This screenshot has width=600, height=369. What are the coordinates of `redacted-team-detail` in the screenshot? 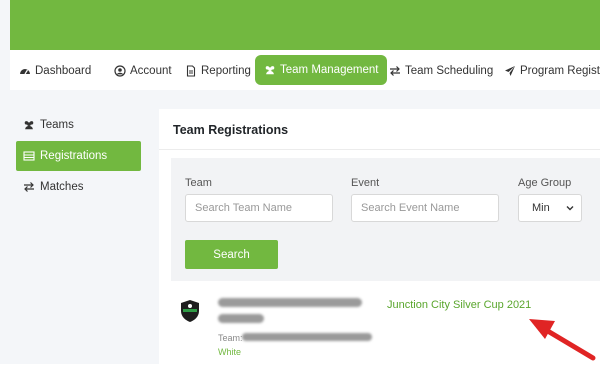 It's located at (241, 318).